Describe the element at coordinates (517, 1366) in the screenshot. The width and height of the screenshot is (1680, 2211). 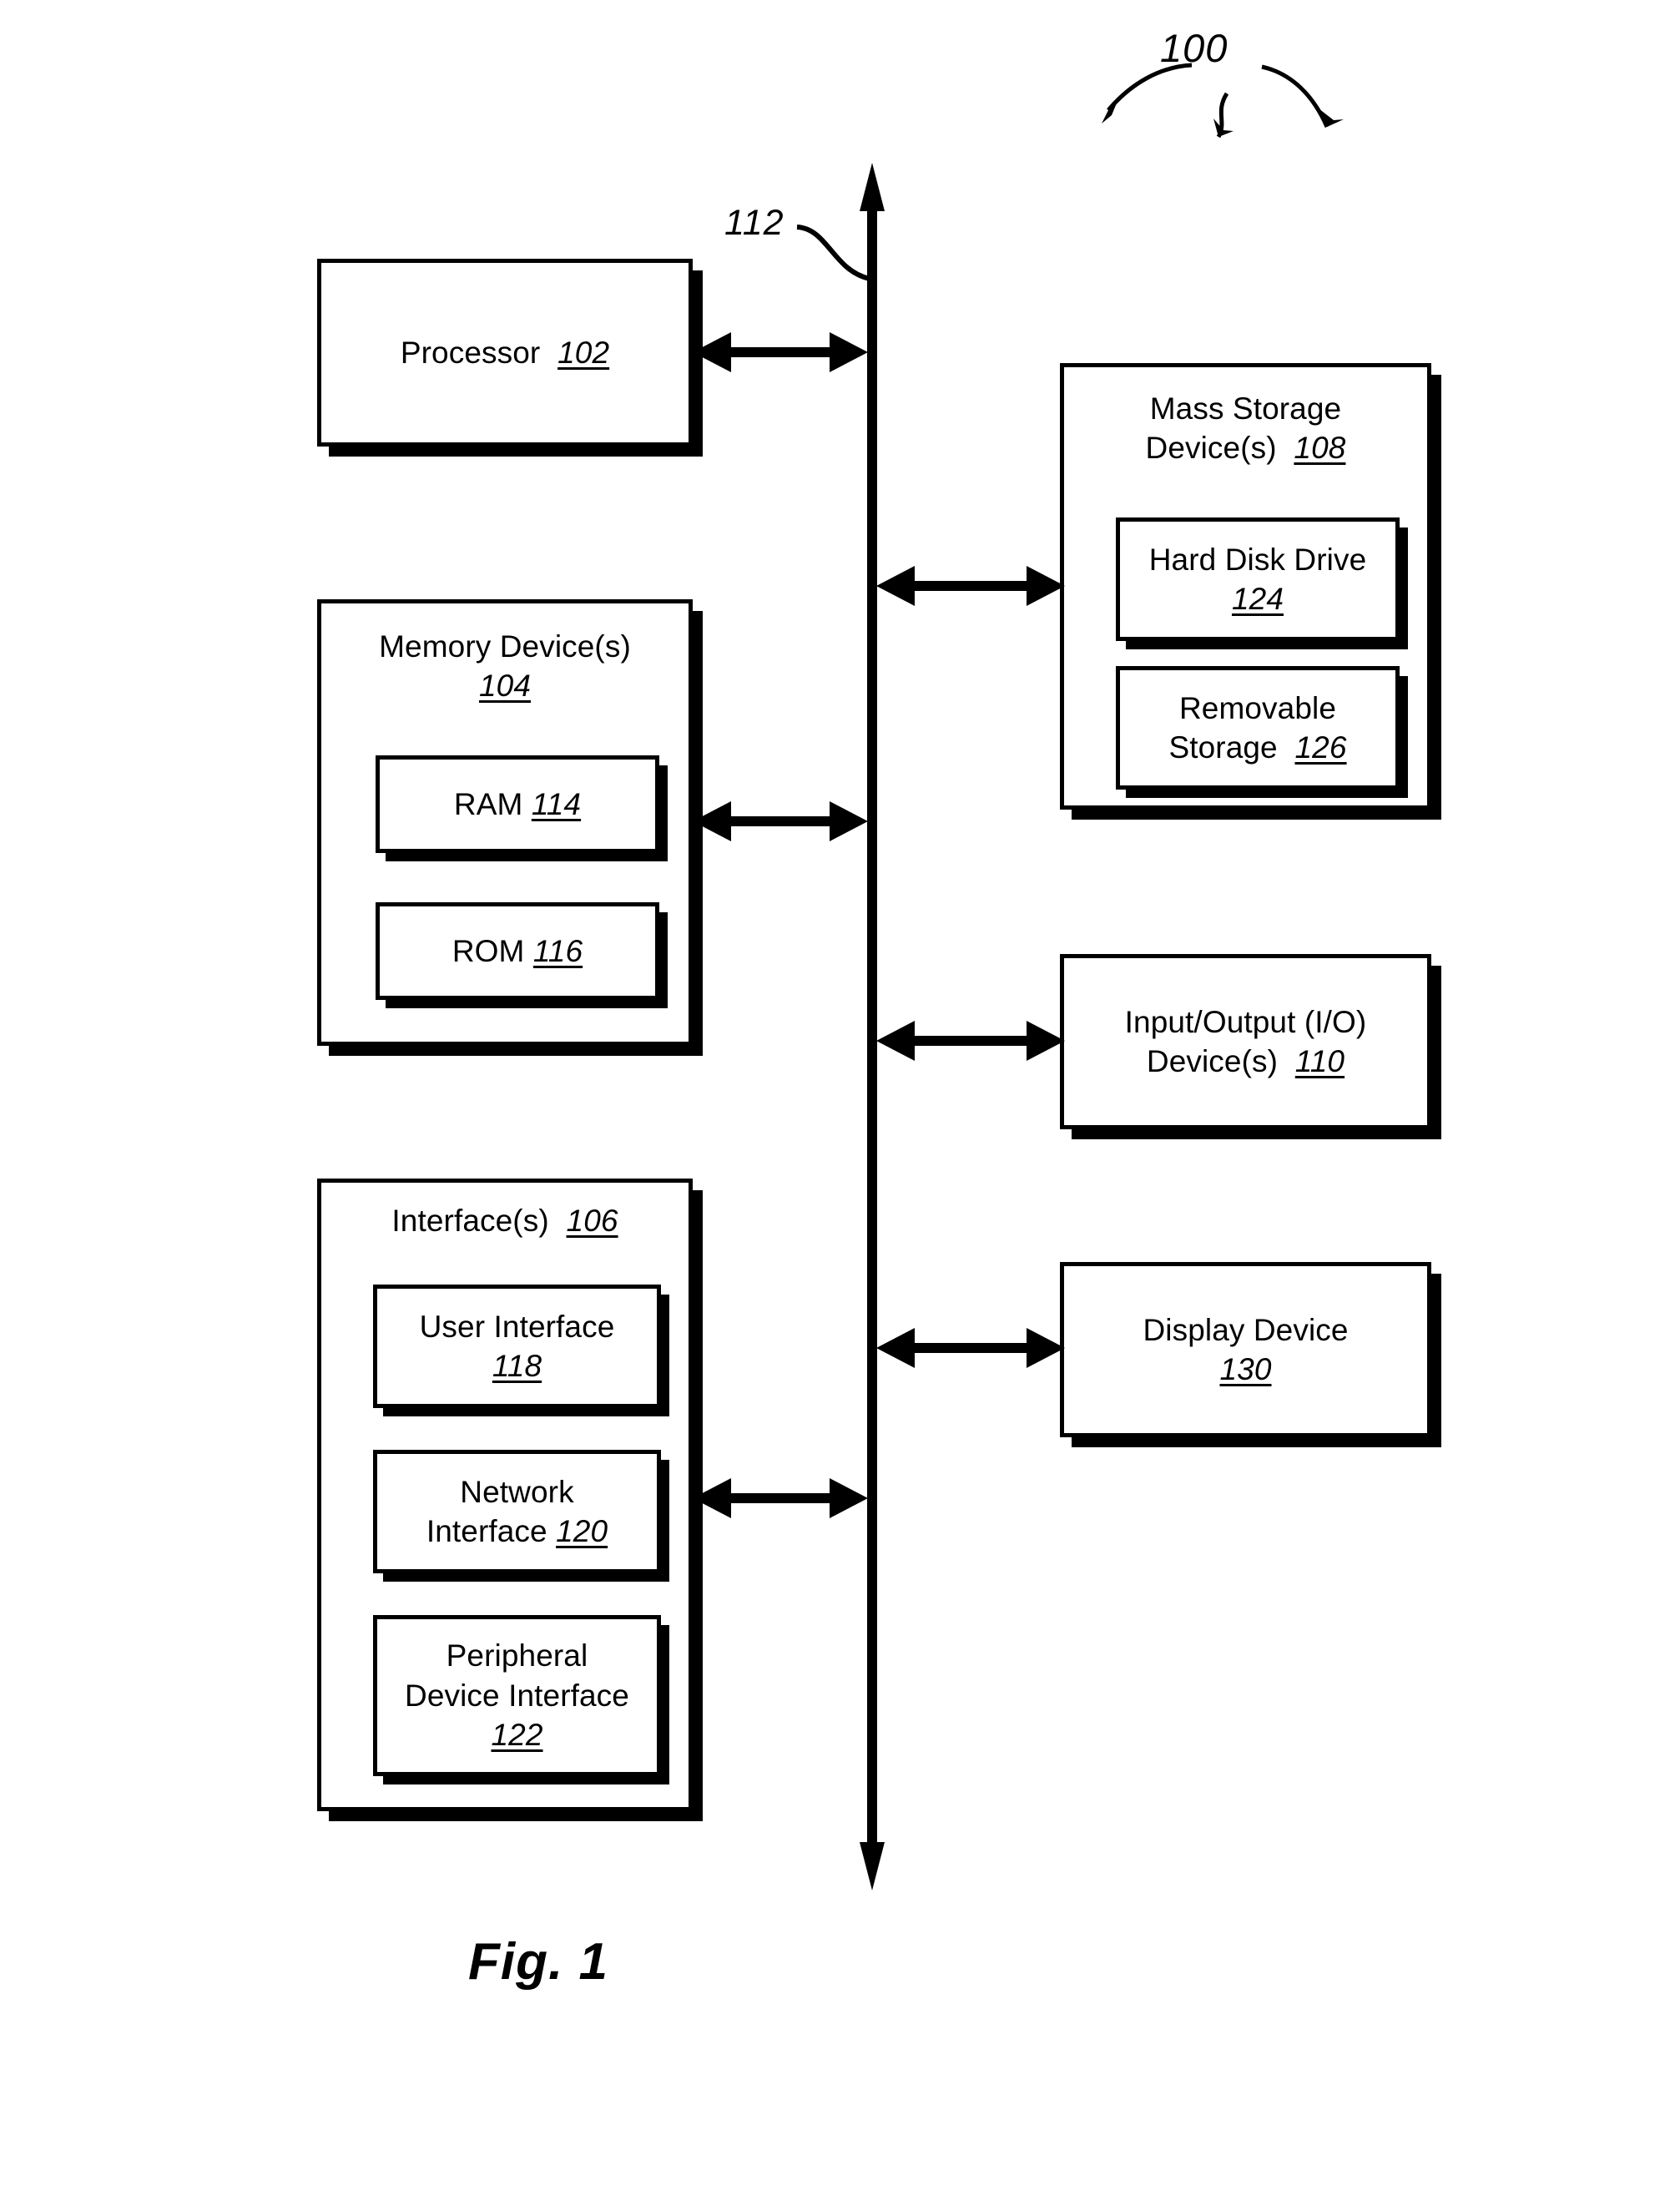
I see `user-interface-ref: 118` at that location.